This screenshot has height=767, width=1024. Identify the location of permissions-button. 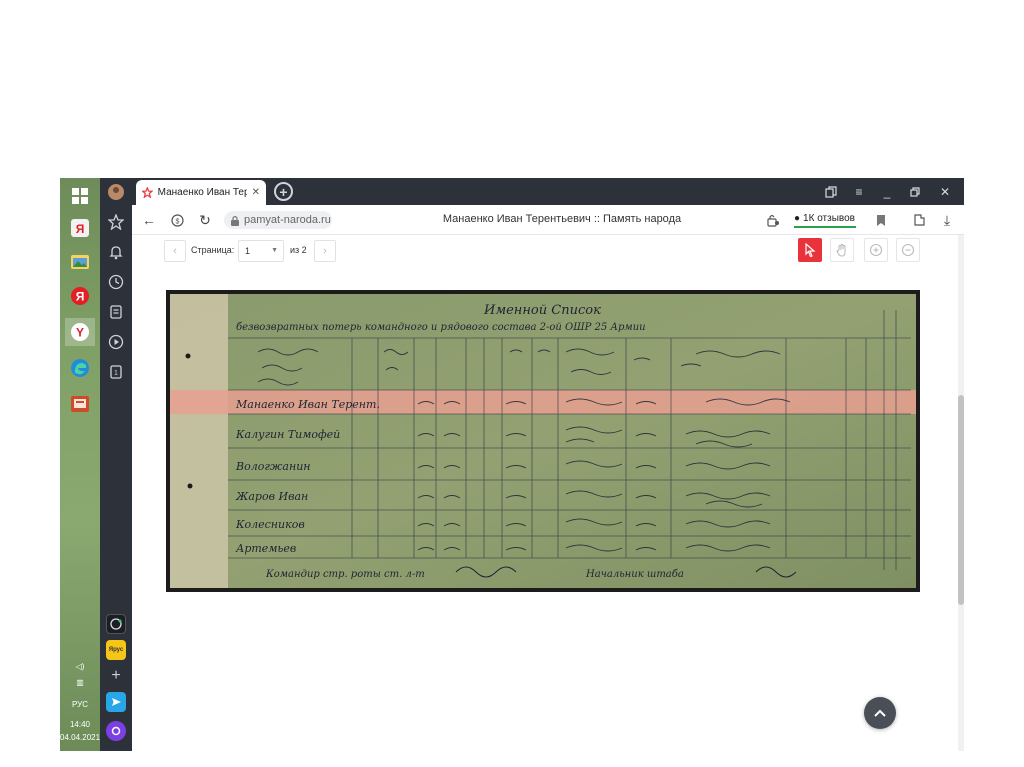
(773, 220).